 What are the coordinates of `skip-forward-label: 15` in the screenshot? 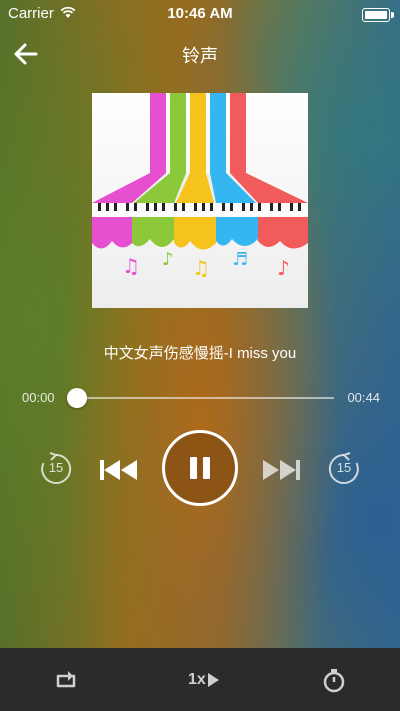 It's located at (344, 467).